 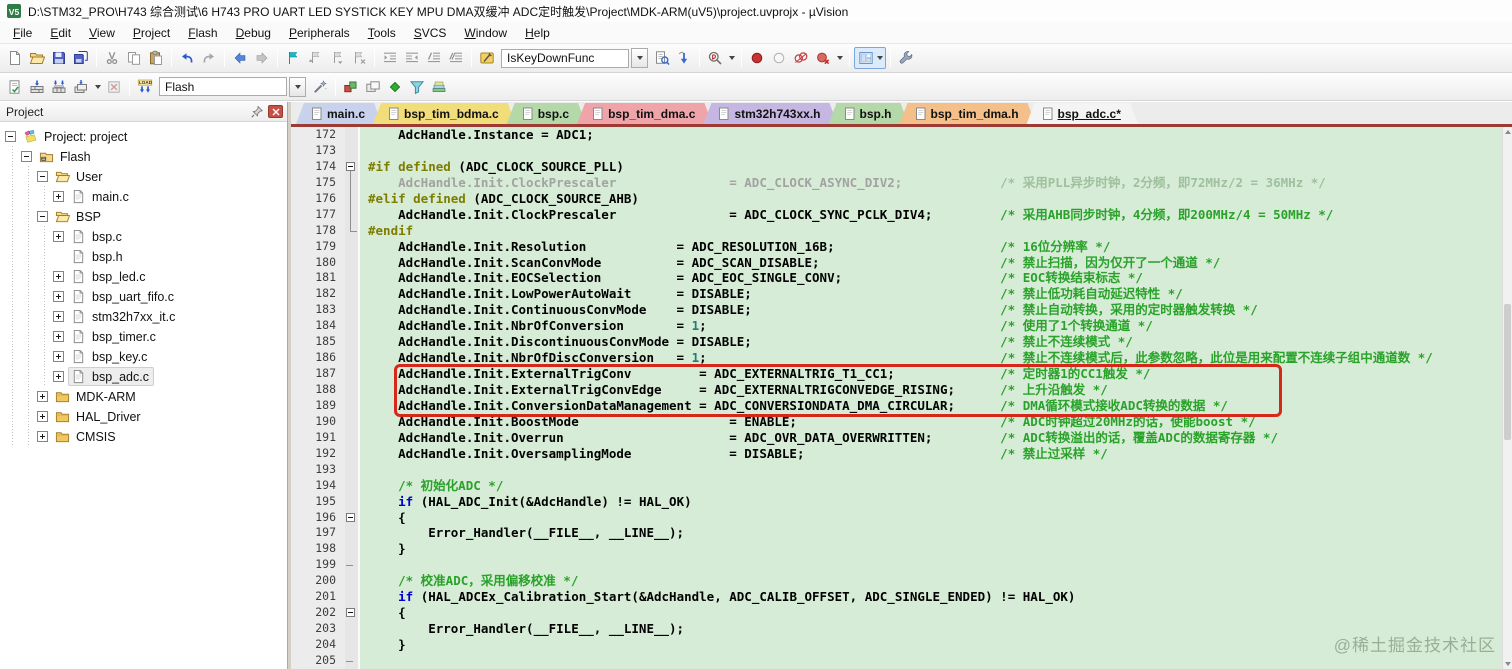 What do you see at coordinates (896, 565) in the screenshot?
I see `code-line: 199` at bounding box center [896, 565].